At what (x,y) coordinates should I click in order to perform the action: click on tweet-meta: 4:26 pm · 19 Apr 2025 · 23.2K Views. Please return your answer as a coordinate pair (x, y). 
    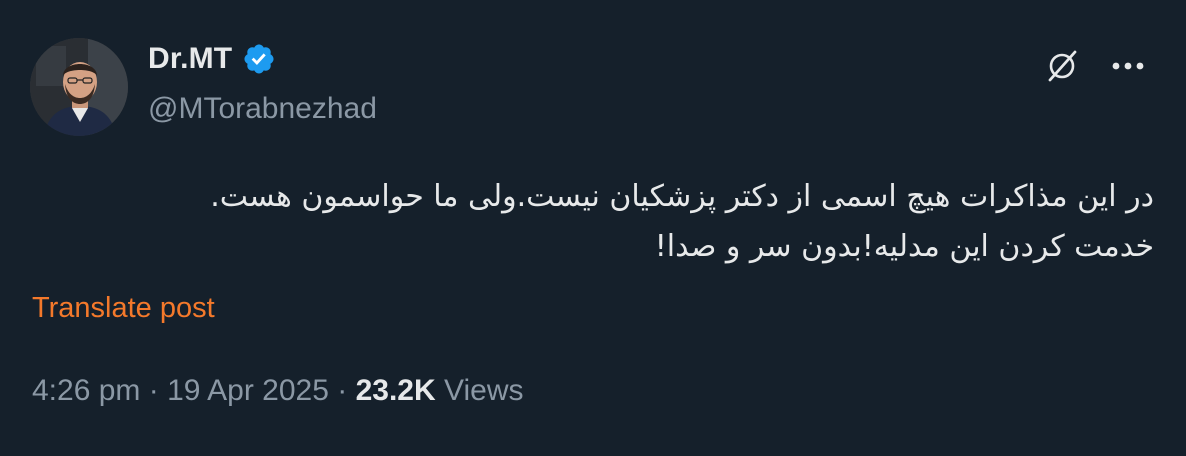
    Looking at the image, I should click on (277, 391).